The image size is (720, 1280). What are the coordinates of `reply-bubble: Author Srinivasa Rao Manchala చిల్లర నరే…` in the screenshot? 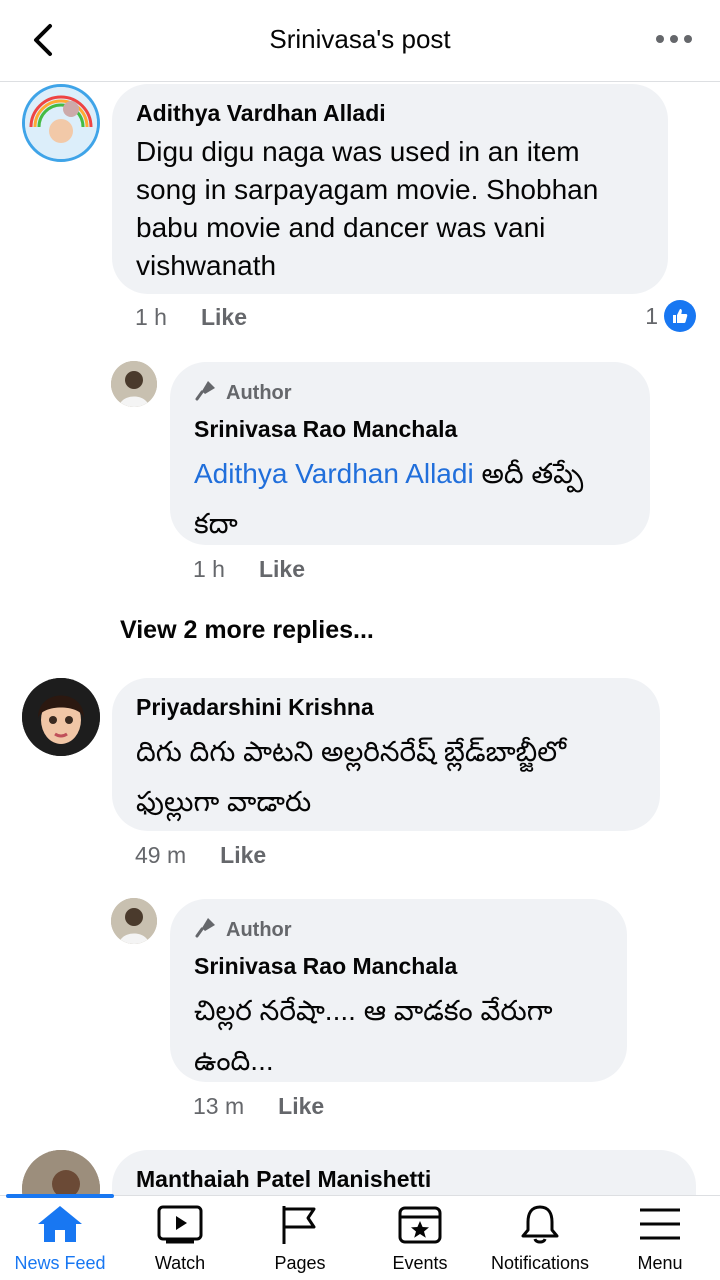 It's located at (398, 990).